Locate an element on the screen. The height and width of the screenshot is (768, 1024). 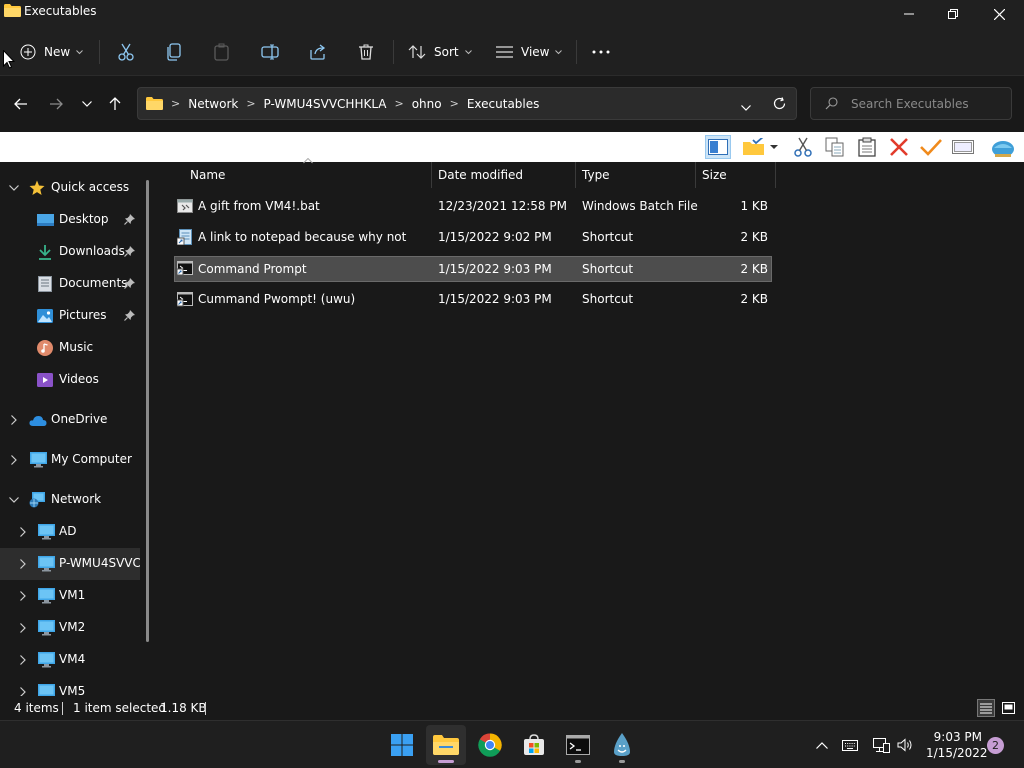
title-bar: Executables is located at coordinates (512, 14).